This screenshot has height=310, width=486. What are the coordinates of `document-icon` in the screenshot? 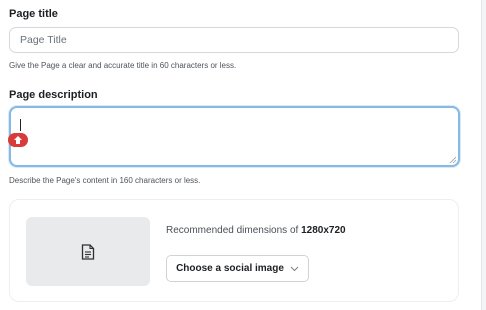 It's located at (88, 251).